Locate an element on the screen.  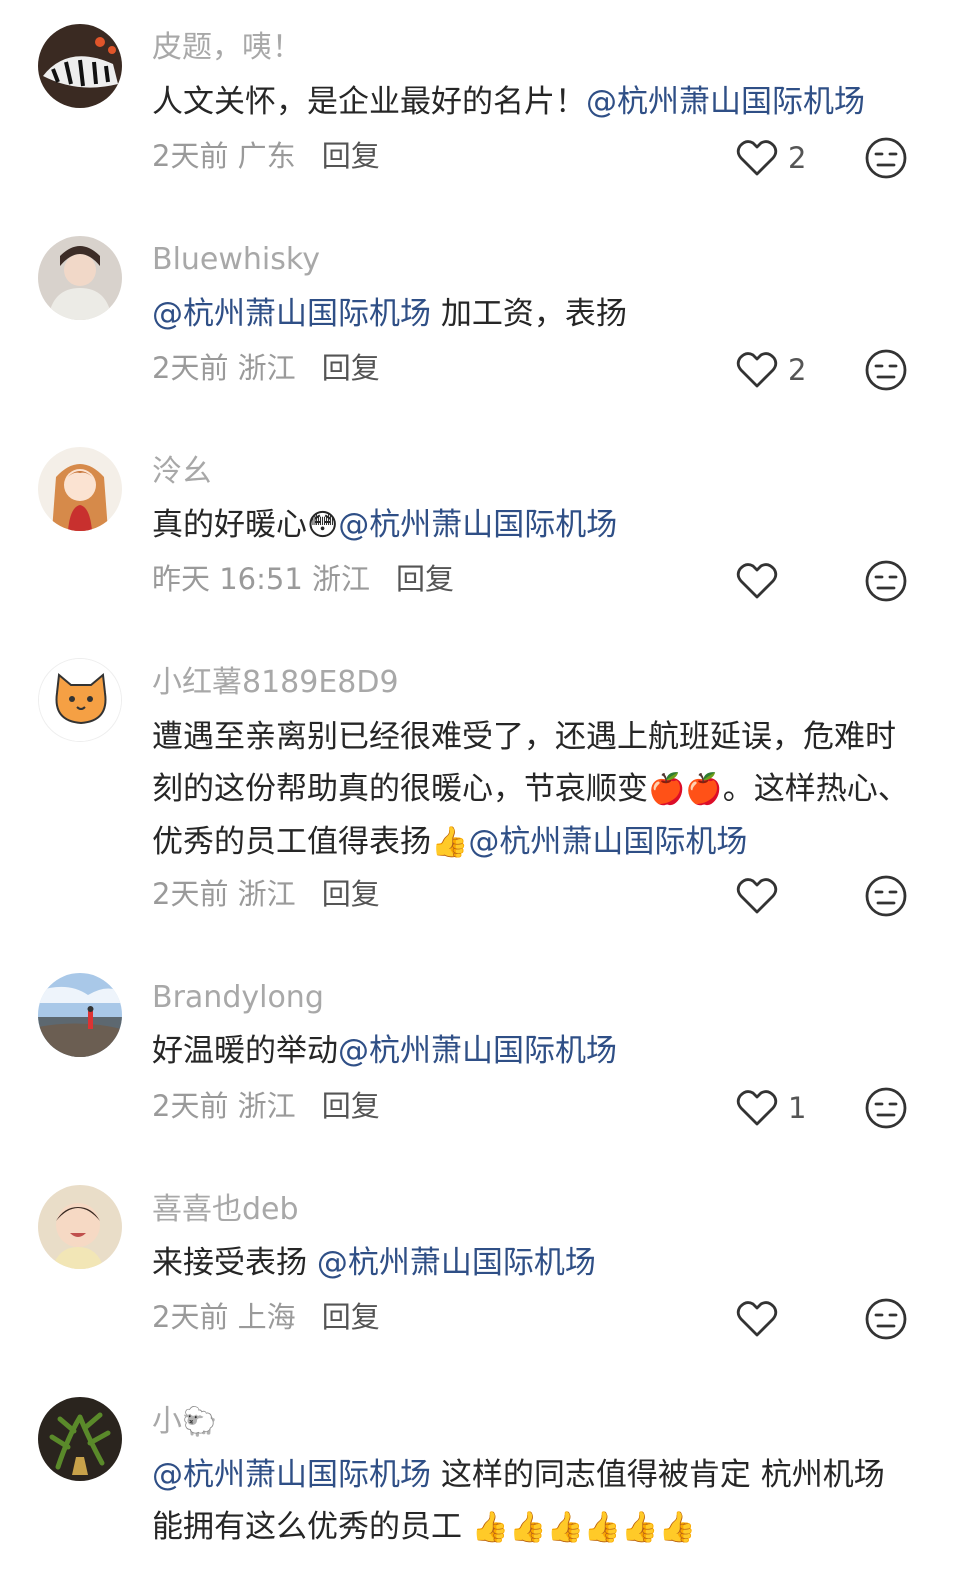
username: 皮题，咦！ is located at coordinates (227, 48).